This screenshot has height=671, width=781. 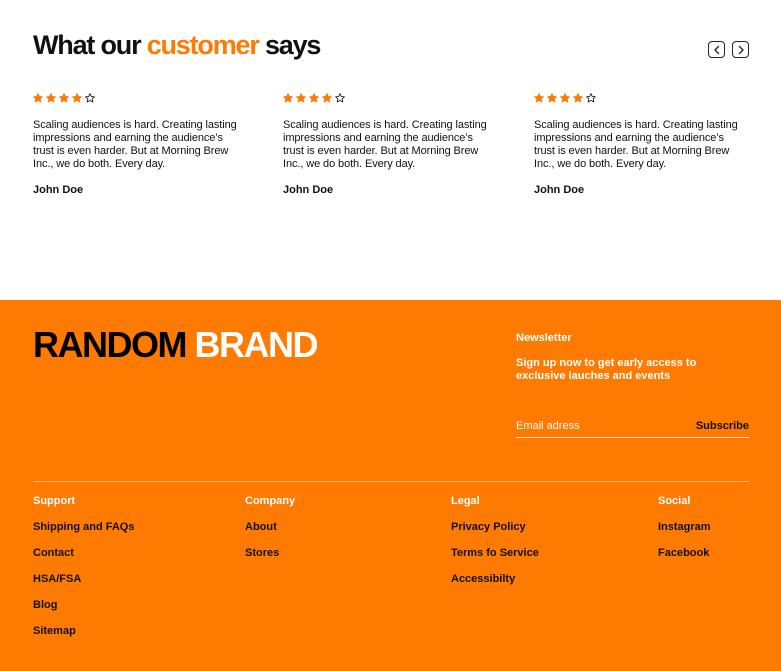 I want to click on footer-link: Stores, so click(x=270, y=553).